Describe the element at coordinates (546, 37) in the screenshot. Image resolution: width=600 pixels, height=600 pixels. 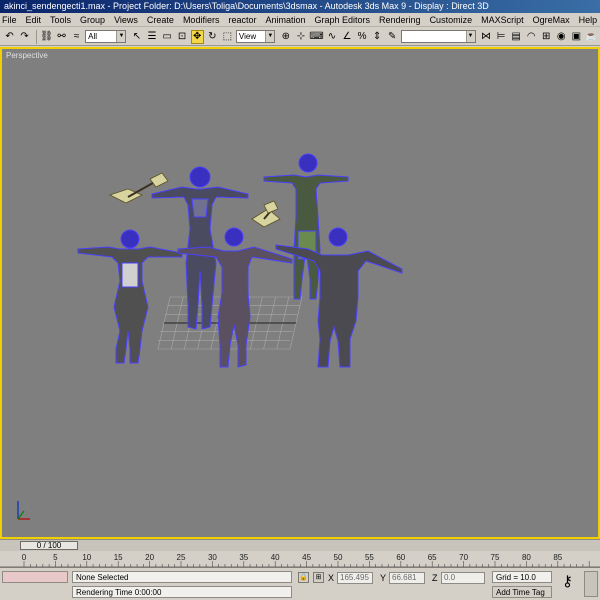
I see `schematic-view-icon: ⊞` at that location.